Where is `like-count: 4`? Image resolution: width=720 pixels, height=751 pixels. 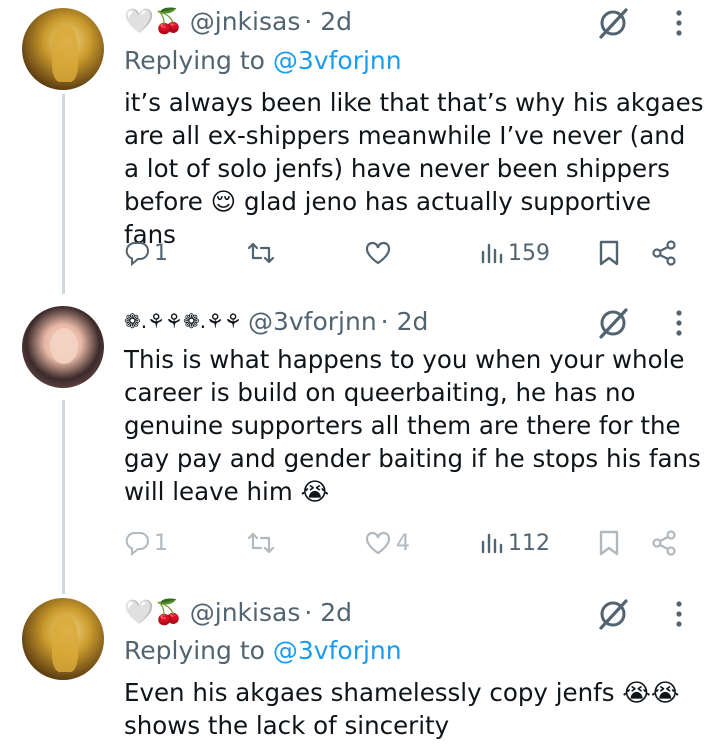
like-count: 4 is located at coordinates (403, 543).